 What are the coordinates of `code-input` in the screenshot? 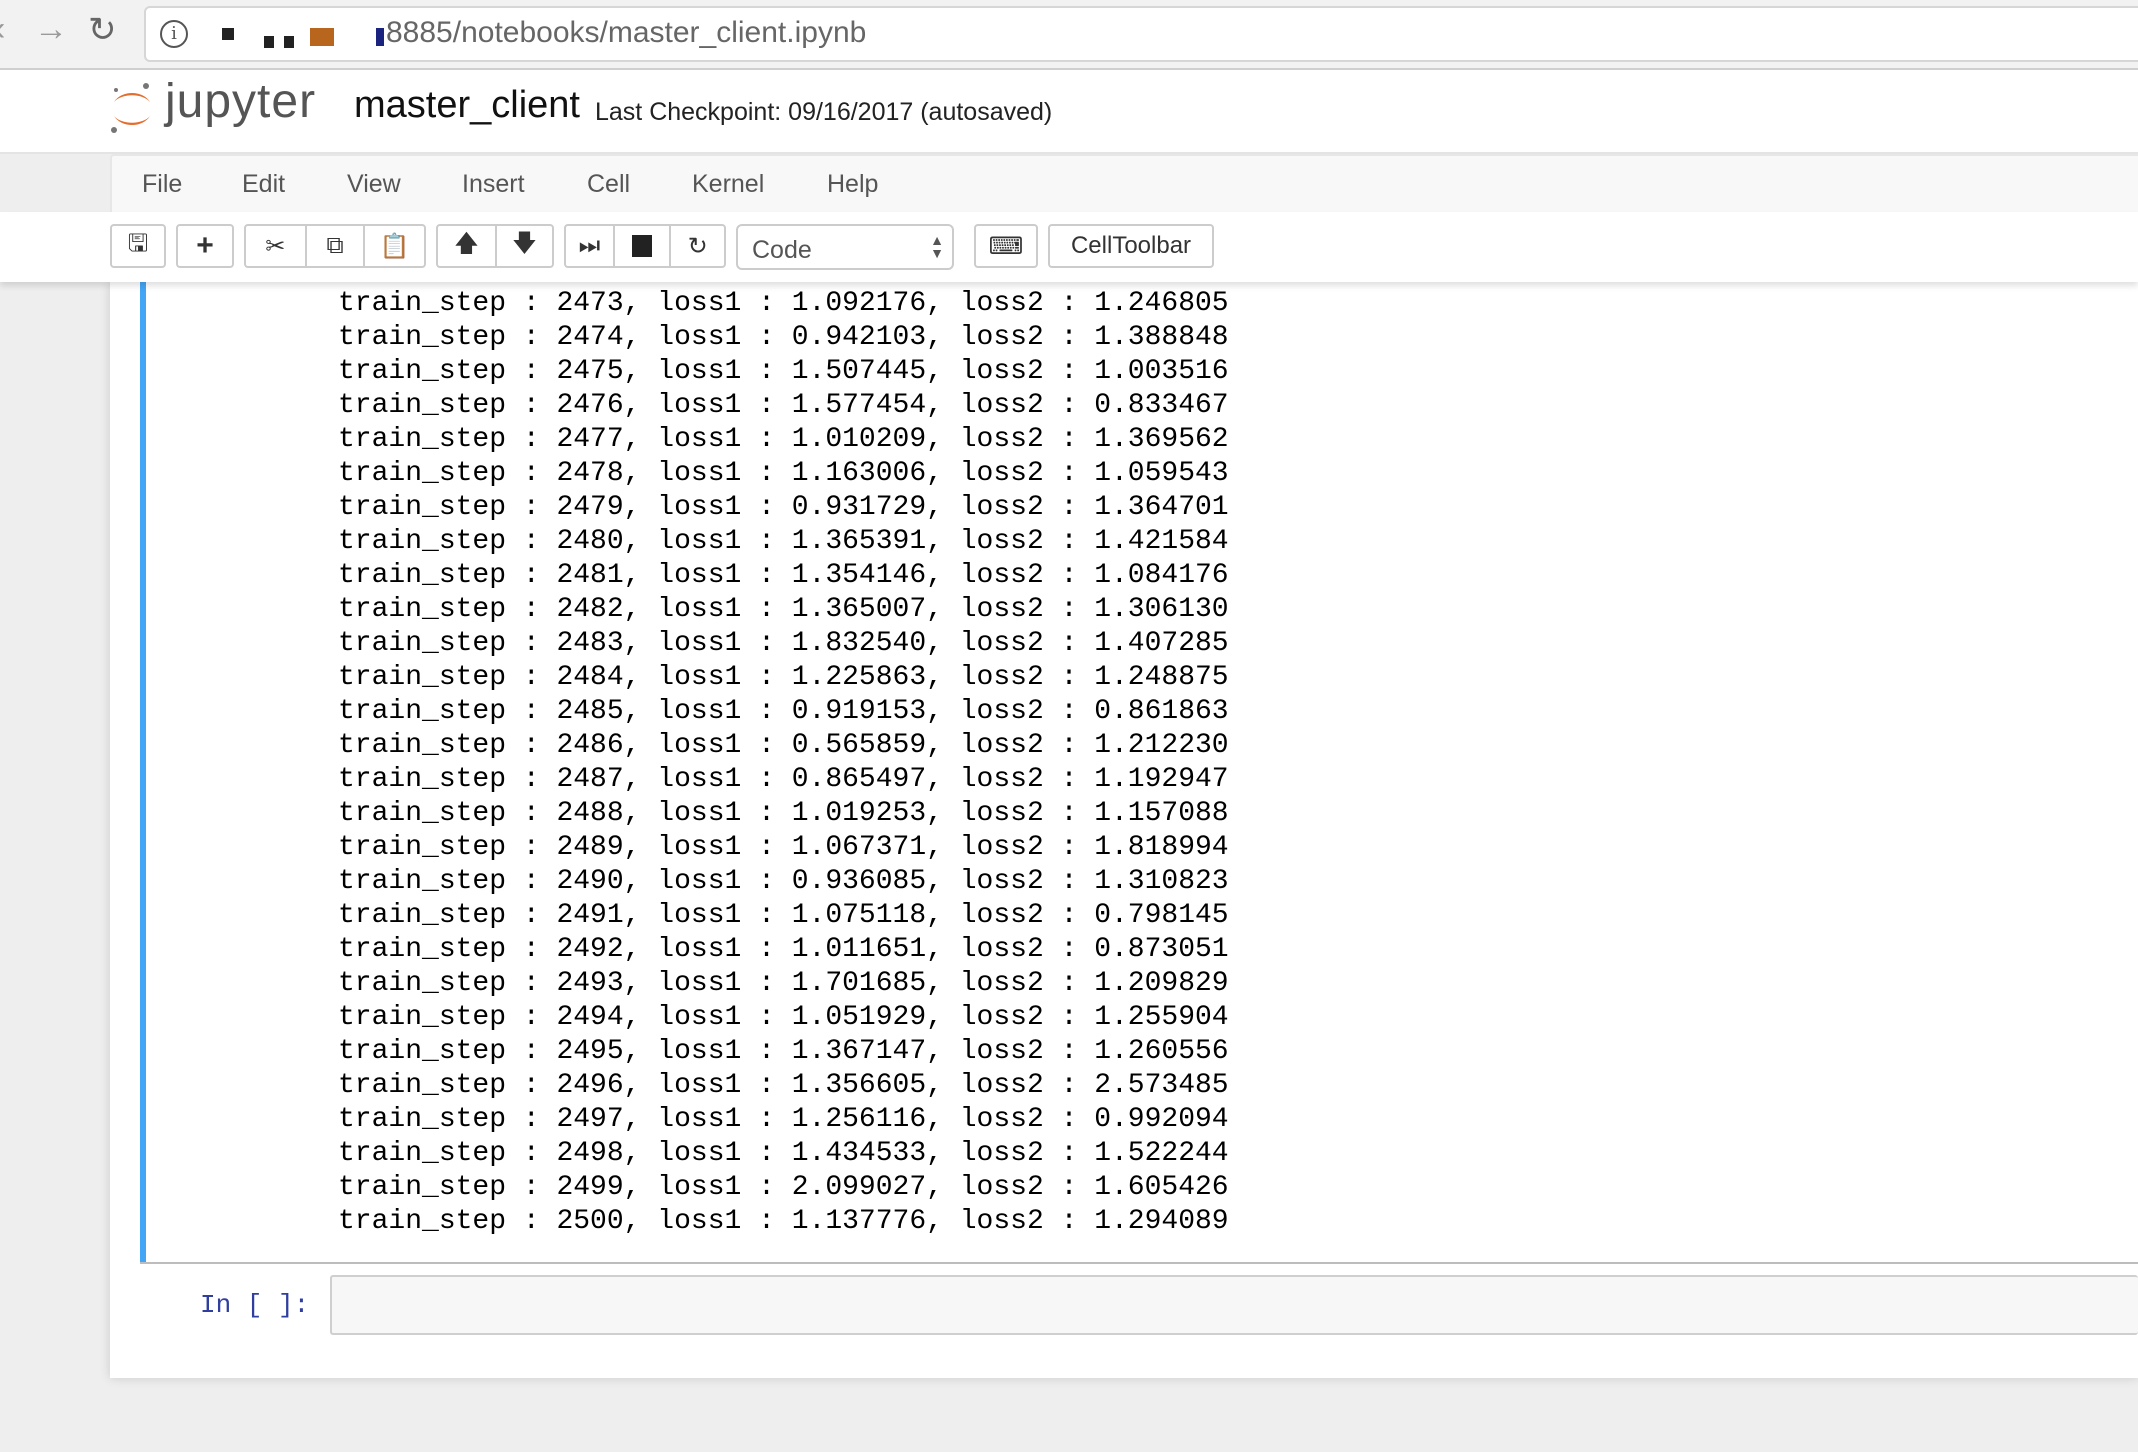 It's located at (1234, 1305).